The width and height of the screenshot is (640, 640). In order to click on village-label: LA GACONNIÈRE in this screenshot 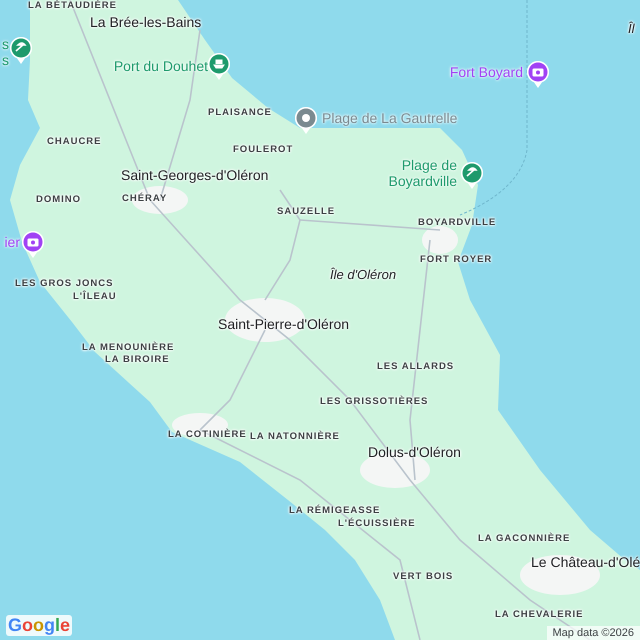, I will do `click(524, 539)`.